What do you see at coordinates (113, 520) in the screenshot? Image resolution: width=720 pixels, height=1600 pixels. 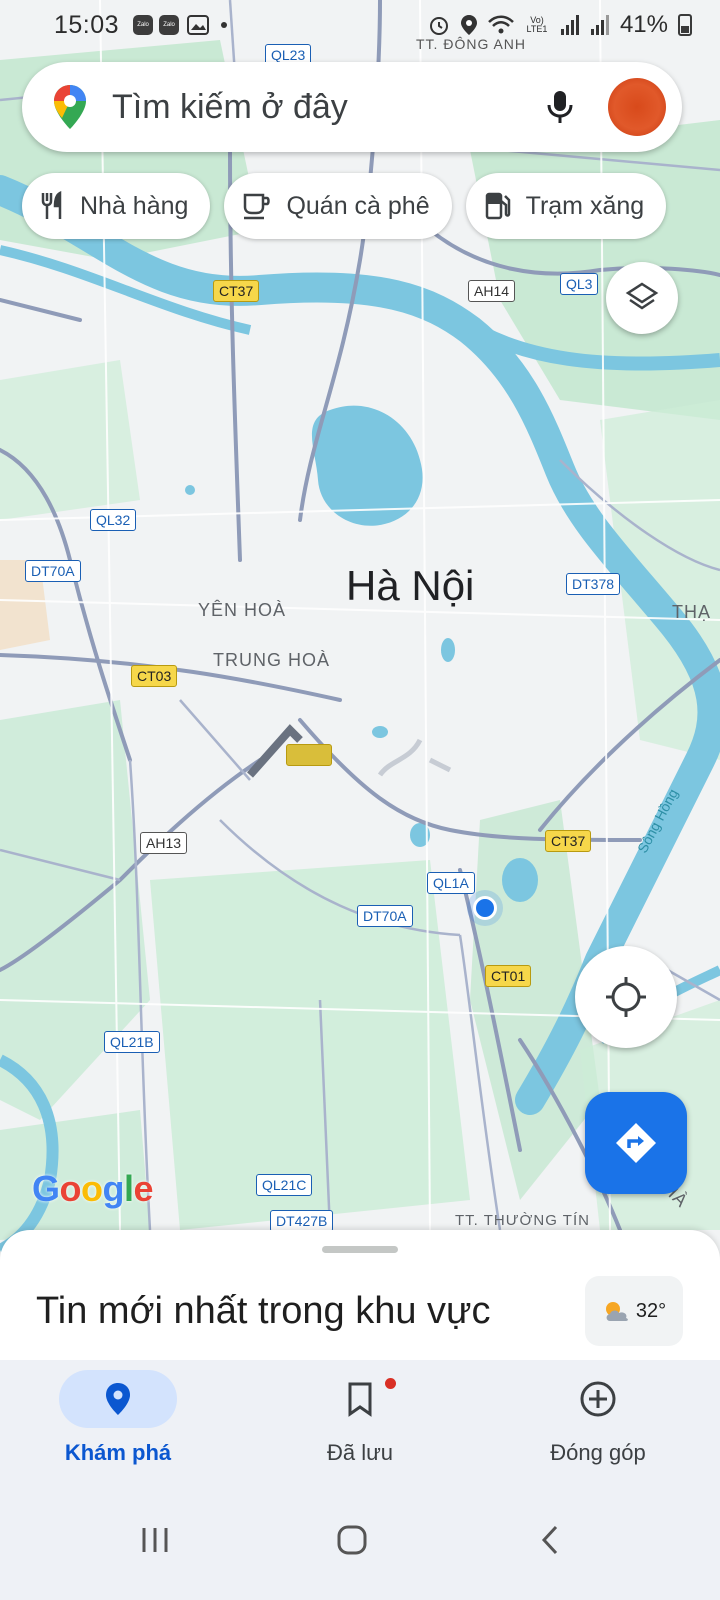 I see `road-shield-ql32: QL32` at bounding box center [113, 520].